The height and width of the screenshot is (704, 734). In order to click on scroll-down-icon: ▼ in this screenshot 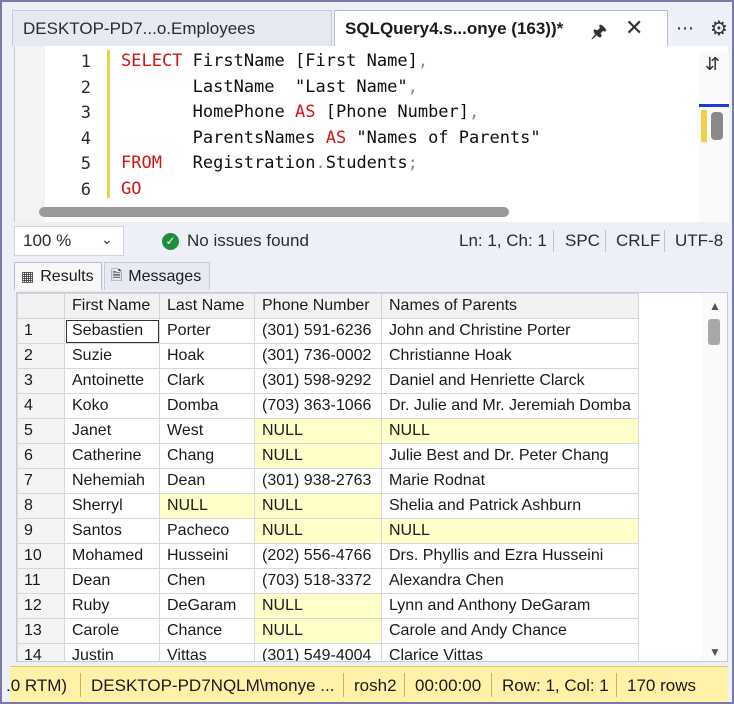, I will do `click(715, 652)`.